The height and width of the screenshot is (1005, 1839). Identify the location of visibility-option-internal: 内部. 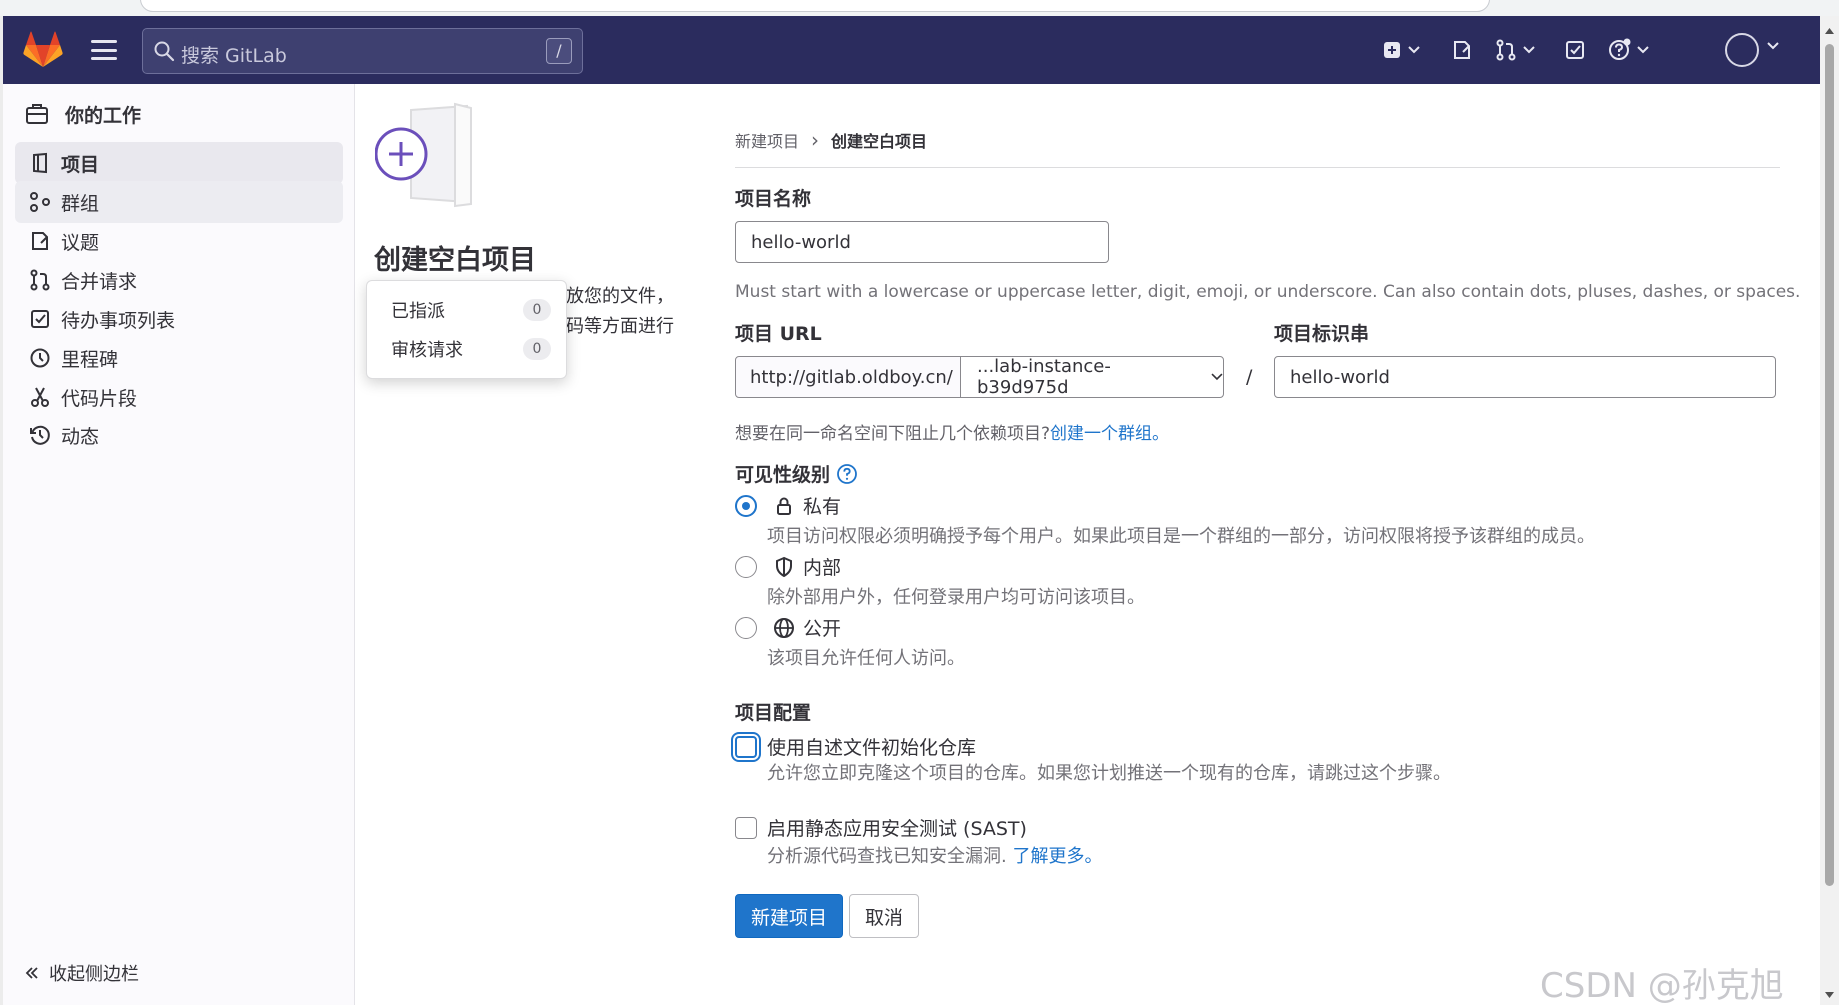
(788, 566).